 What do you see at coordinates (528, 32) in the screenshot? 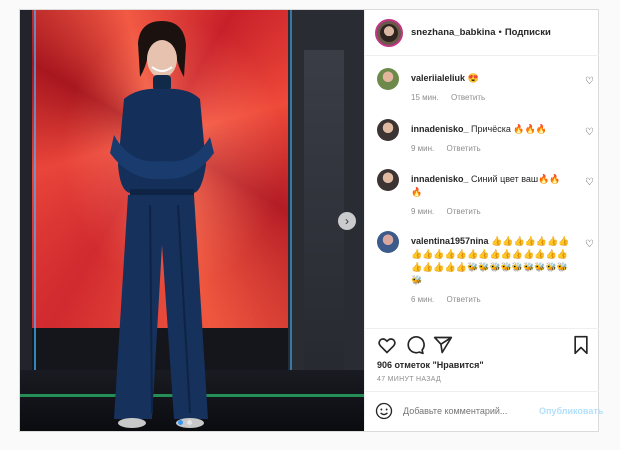
I see `following-button: Подписки` at bounding box center [528, 32].